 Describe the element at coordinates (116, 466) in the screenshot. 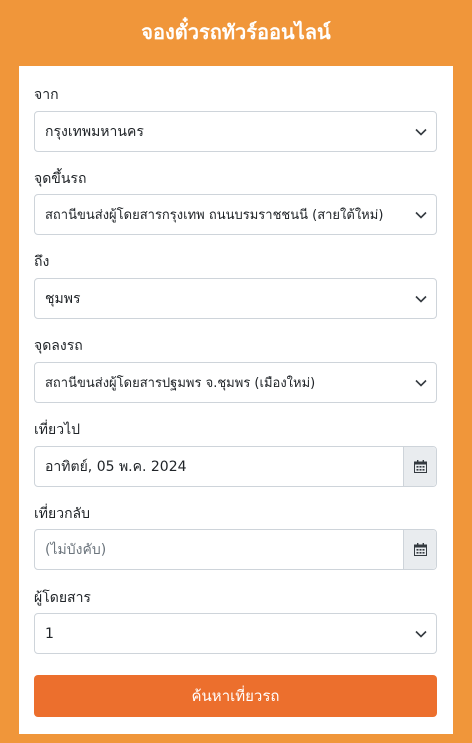

I see `depart-date-value: อาทิตย์, 05 พ.ค. 2024` at that location.